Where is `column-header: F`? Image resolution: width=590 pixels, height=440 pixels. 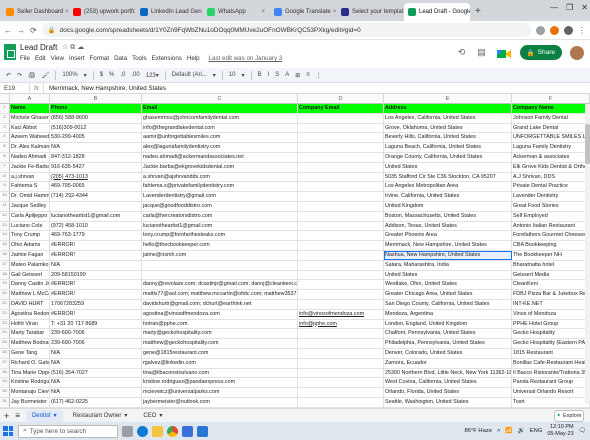 column-header: F is located at coordinates (551, 99).